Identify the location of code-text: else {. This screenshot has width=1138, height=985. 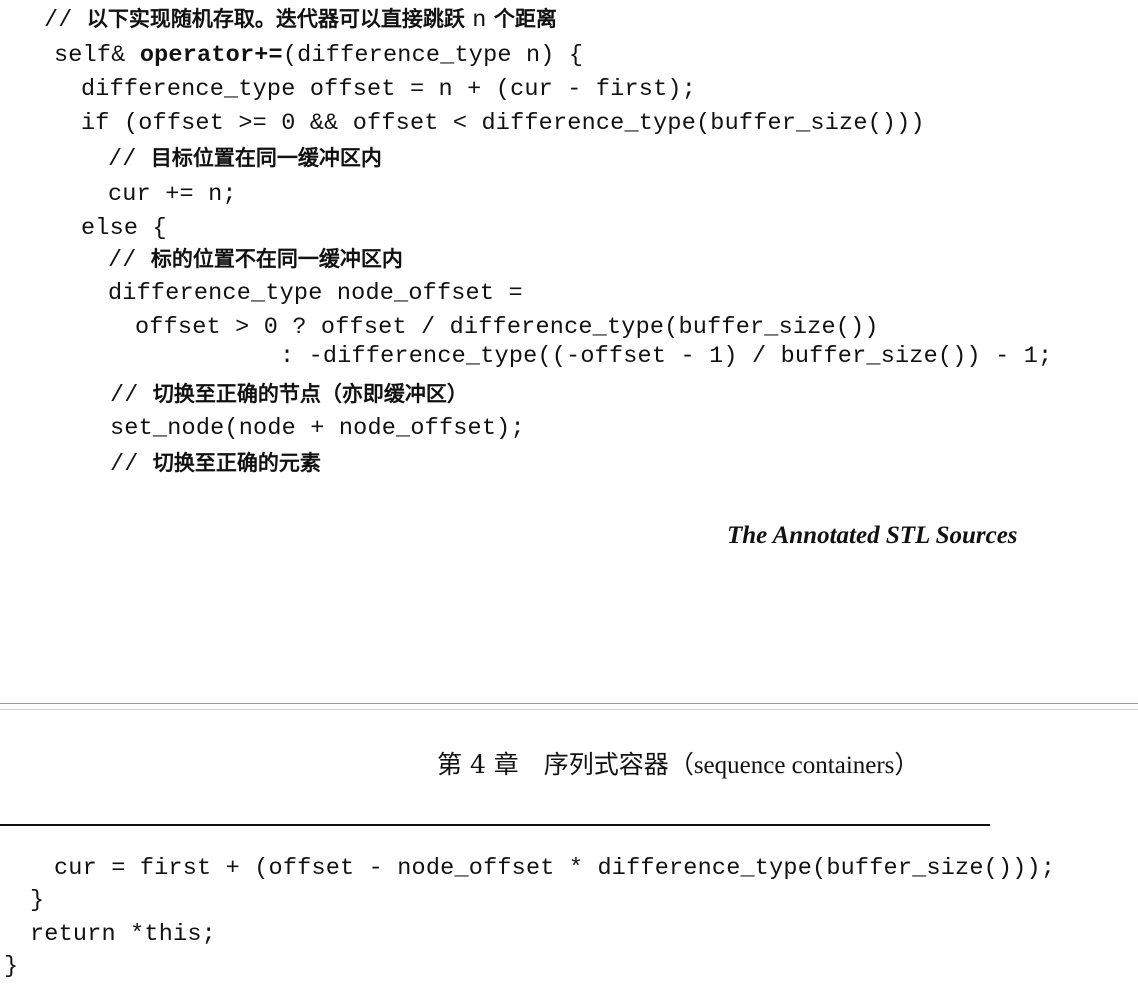
(124, 228).